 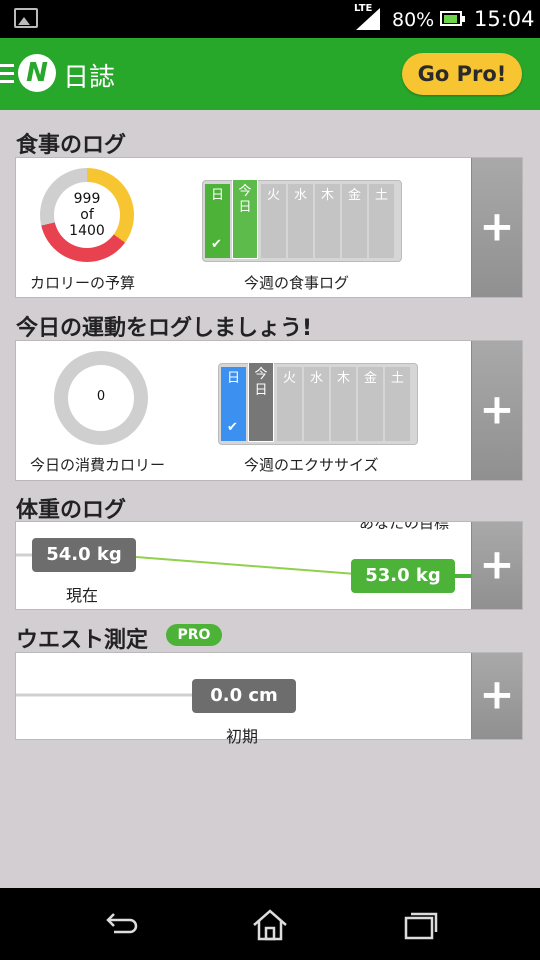 What do you see at coordinates (311, 465) in the screenshot?
I see `exercise-week-caption: 今週のエクササイズ` at bounding box center [311, 465].